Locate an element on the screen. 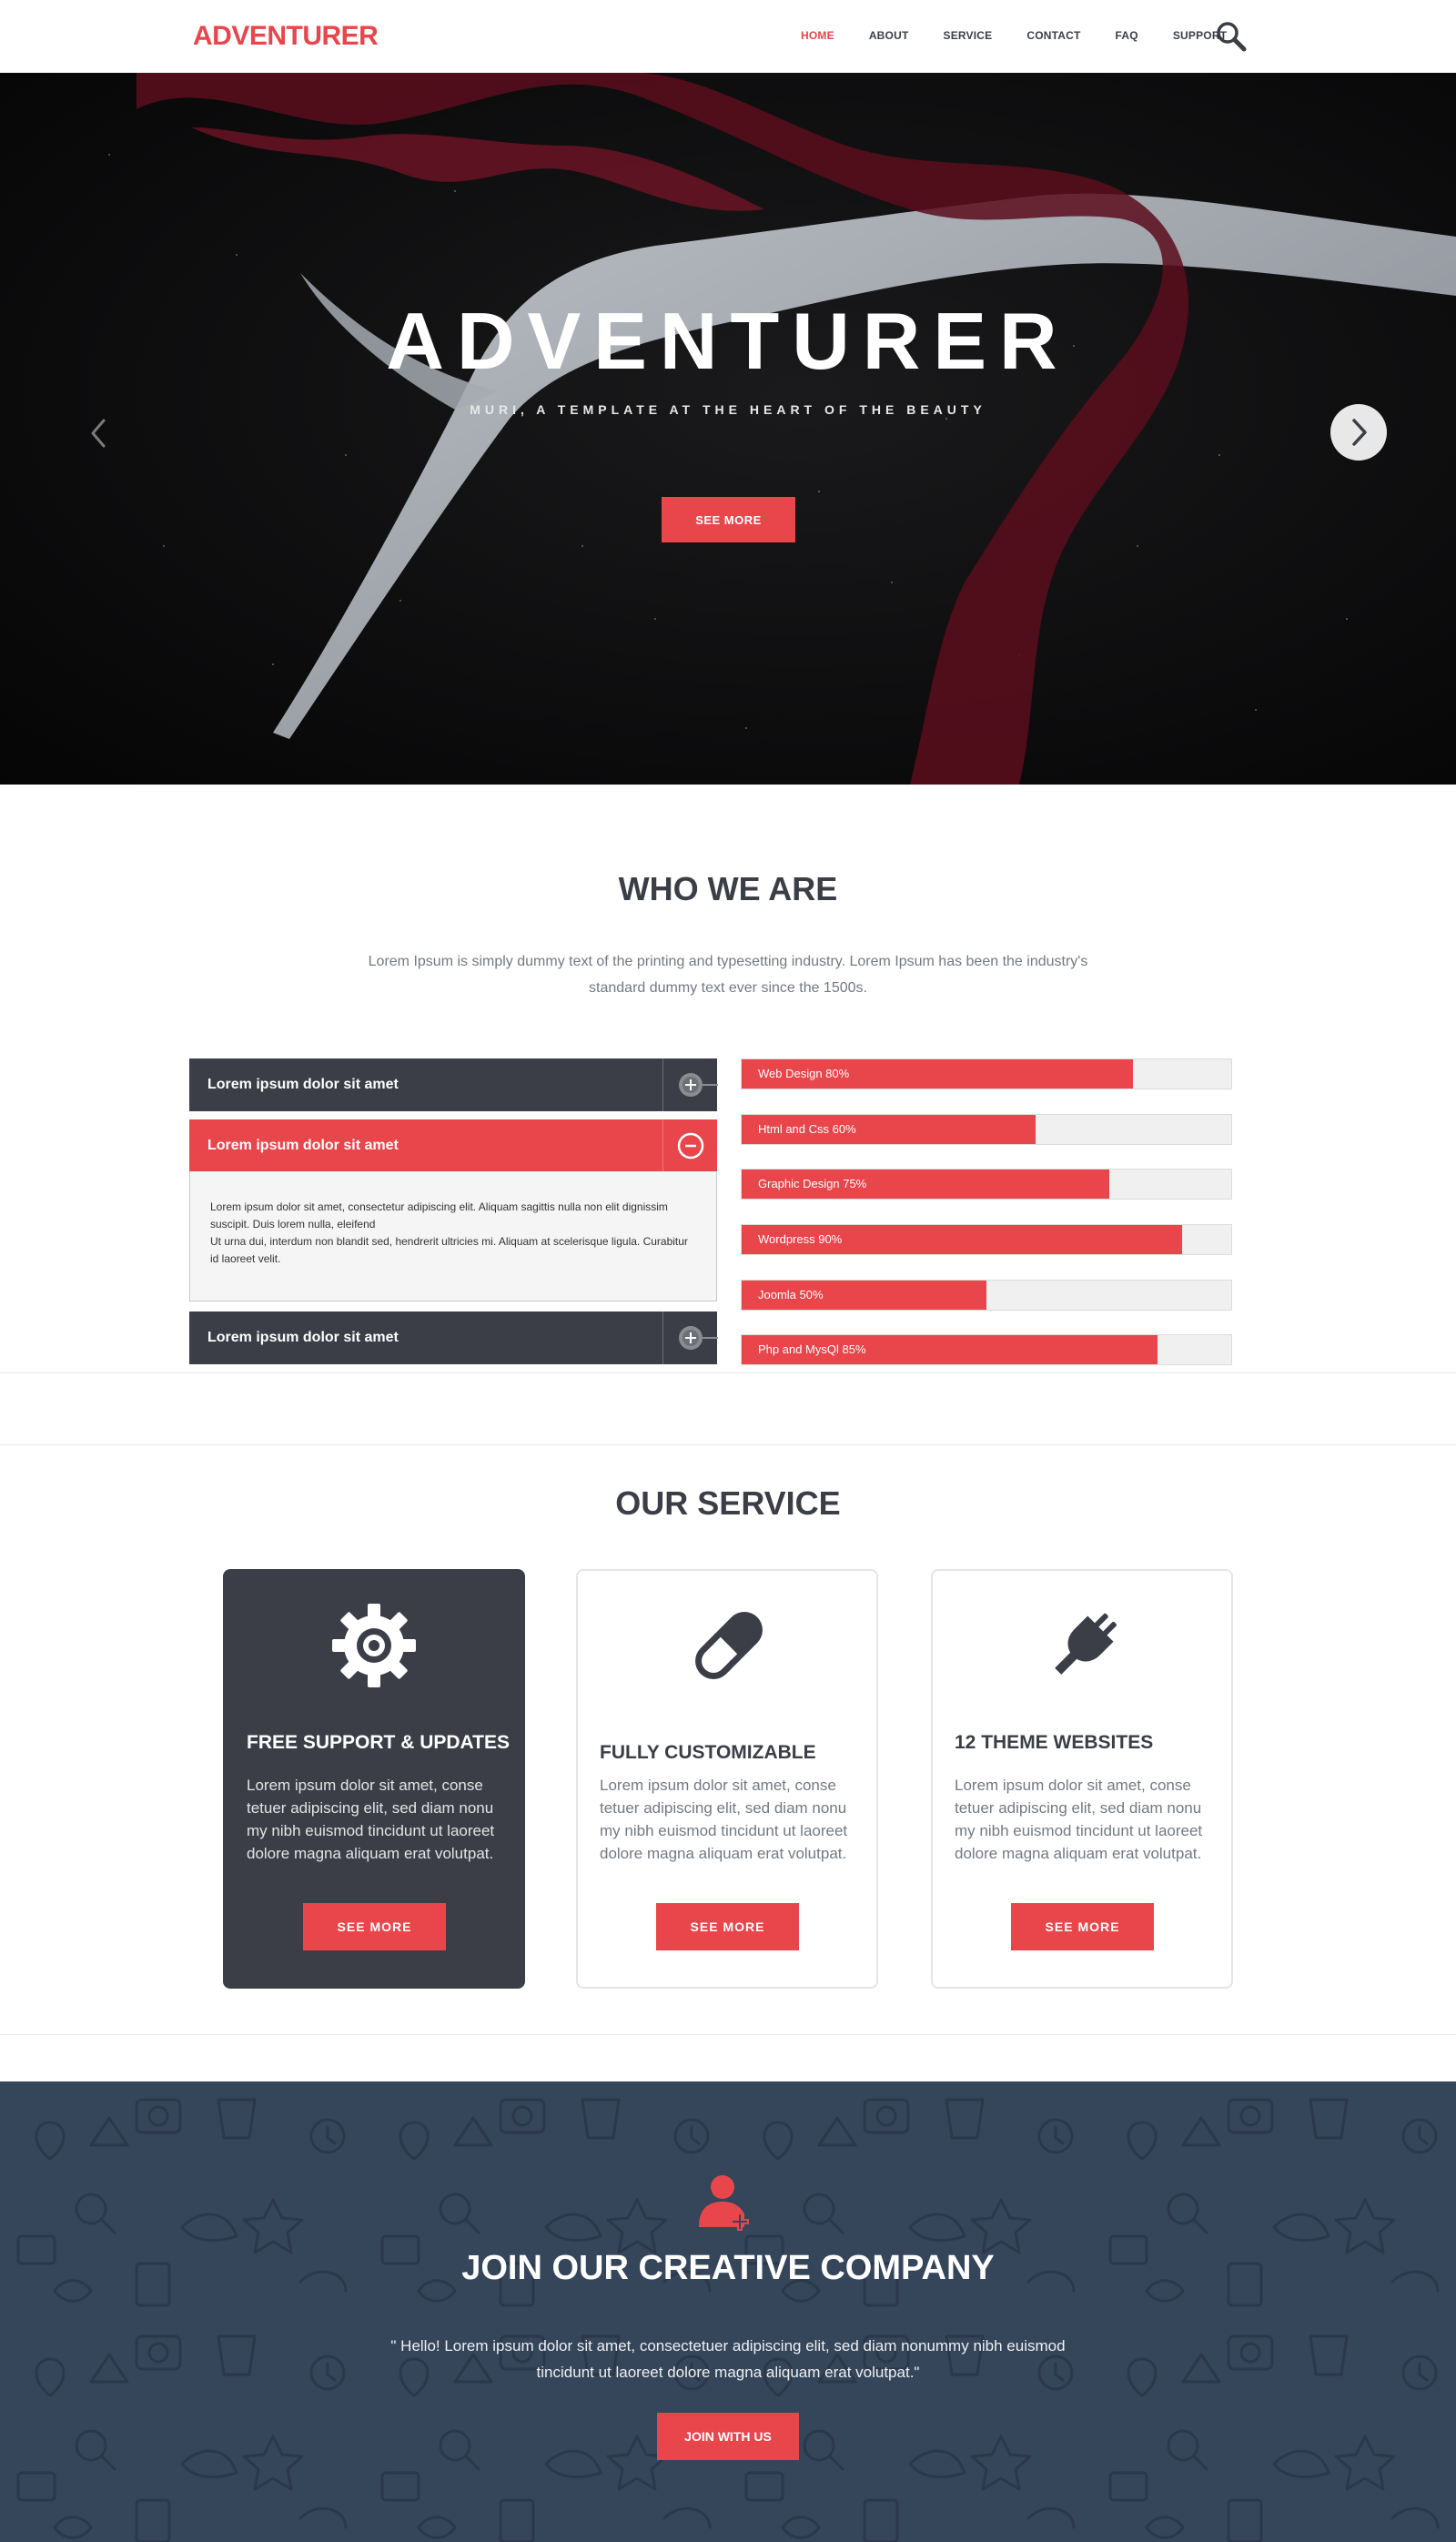 The height and width of the screenshot is (2542, 1456). main-nav: HOME ABOUT SERVICE CONTACT FAQ SUPPORT is located at coordinates (1031, 35).